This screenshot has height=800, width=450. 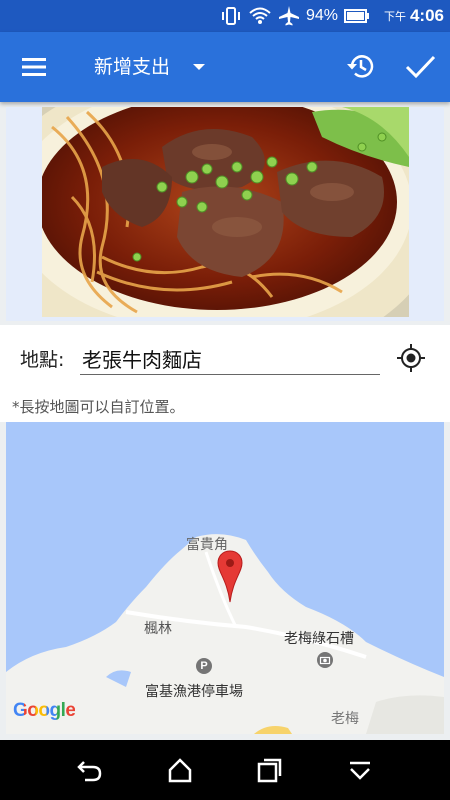 I want to click on map-label-parking: 富基漁港停車場, so click(x=194, y=692).